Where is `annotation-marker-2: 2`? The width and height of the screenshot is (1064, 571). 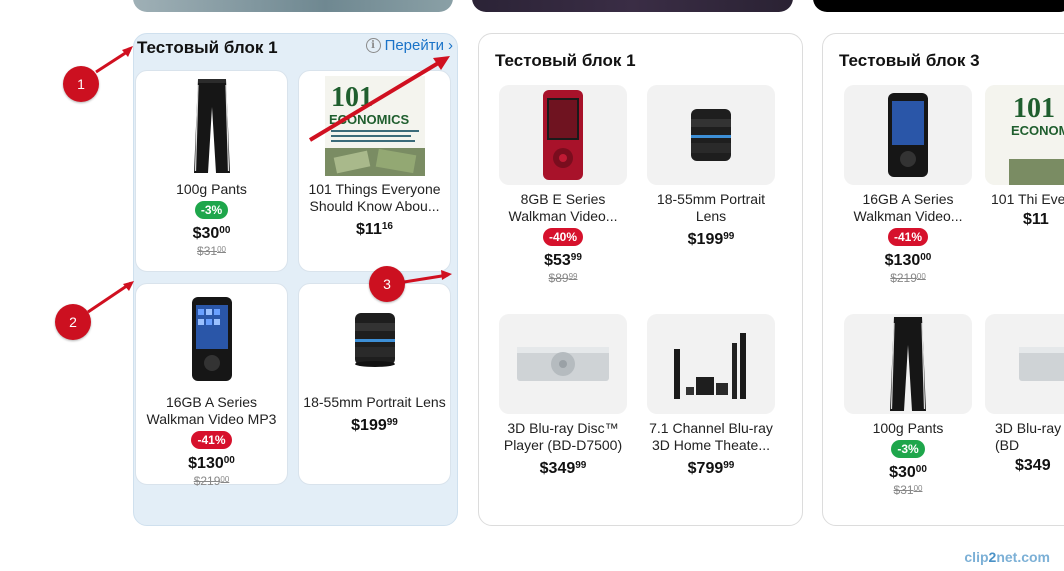 annotation-marker-2: 2 is located at coordinates (73, 322).